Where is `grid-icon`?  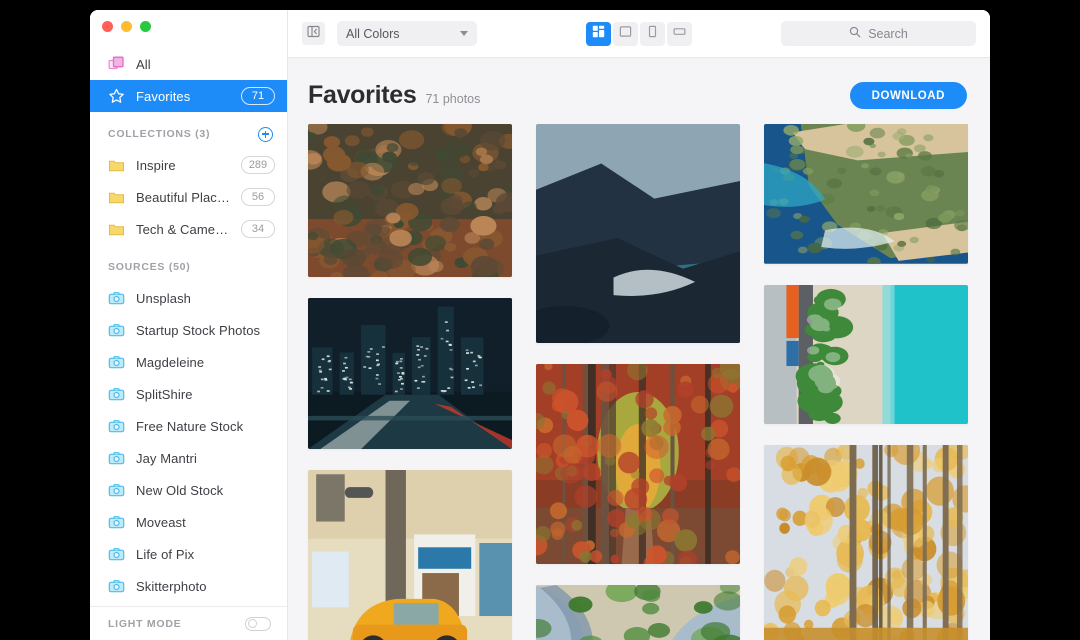 grid-icon is located at coordinates (598, 34).